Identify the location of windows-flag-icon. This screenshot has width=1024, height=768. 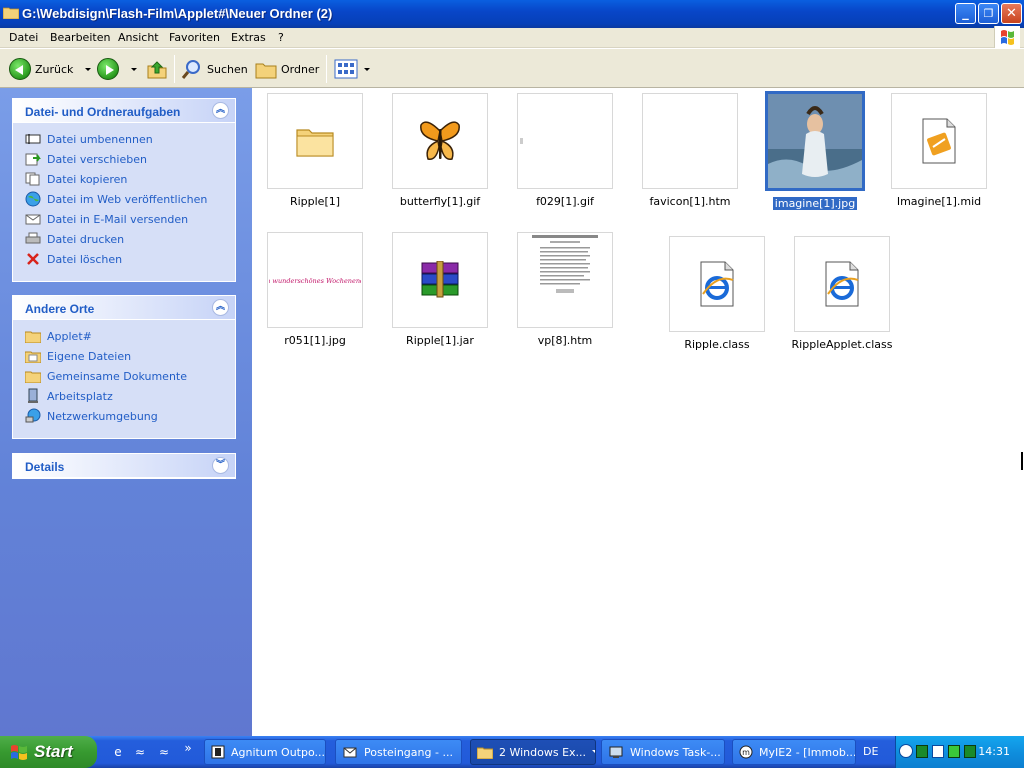
(19, 752).